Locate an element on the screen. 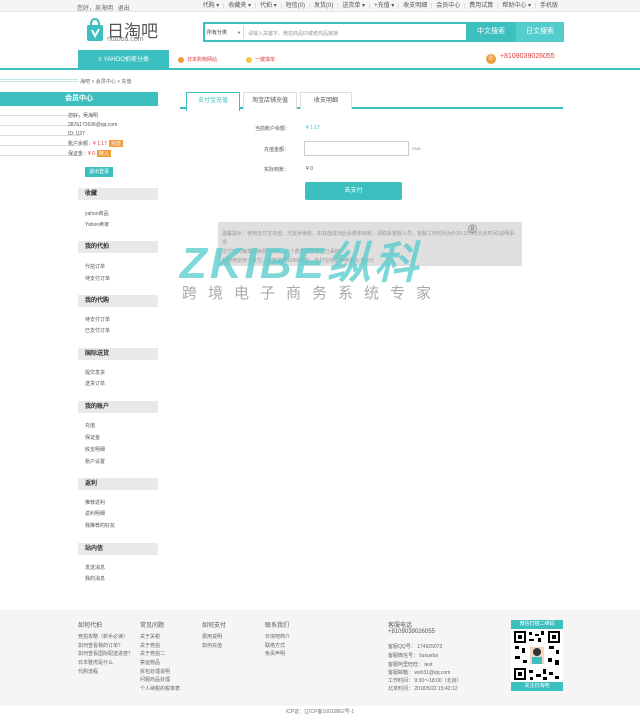  chinese-search-button: 中文搜索 is located at coordinates (491, 32).